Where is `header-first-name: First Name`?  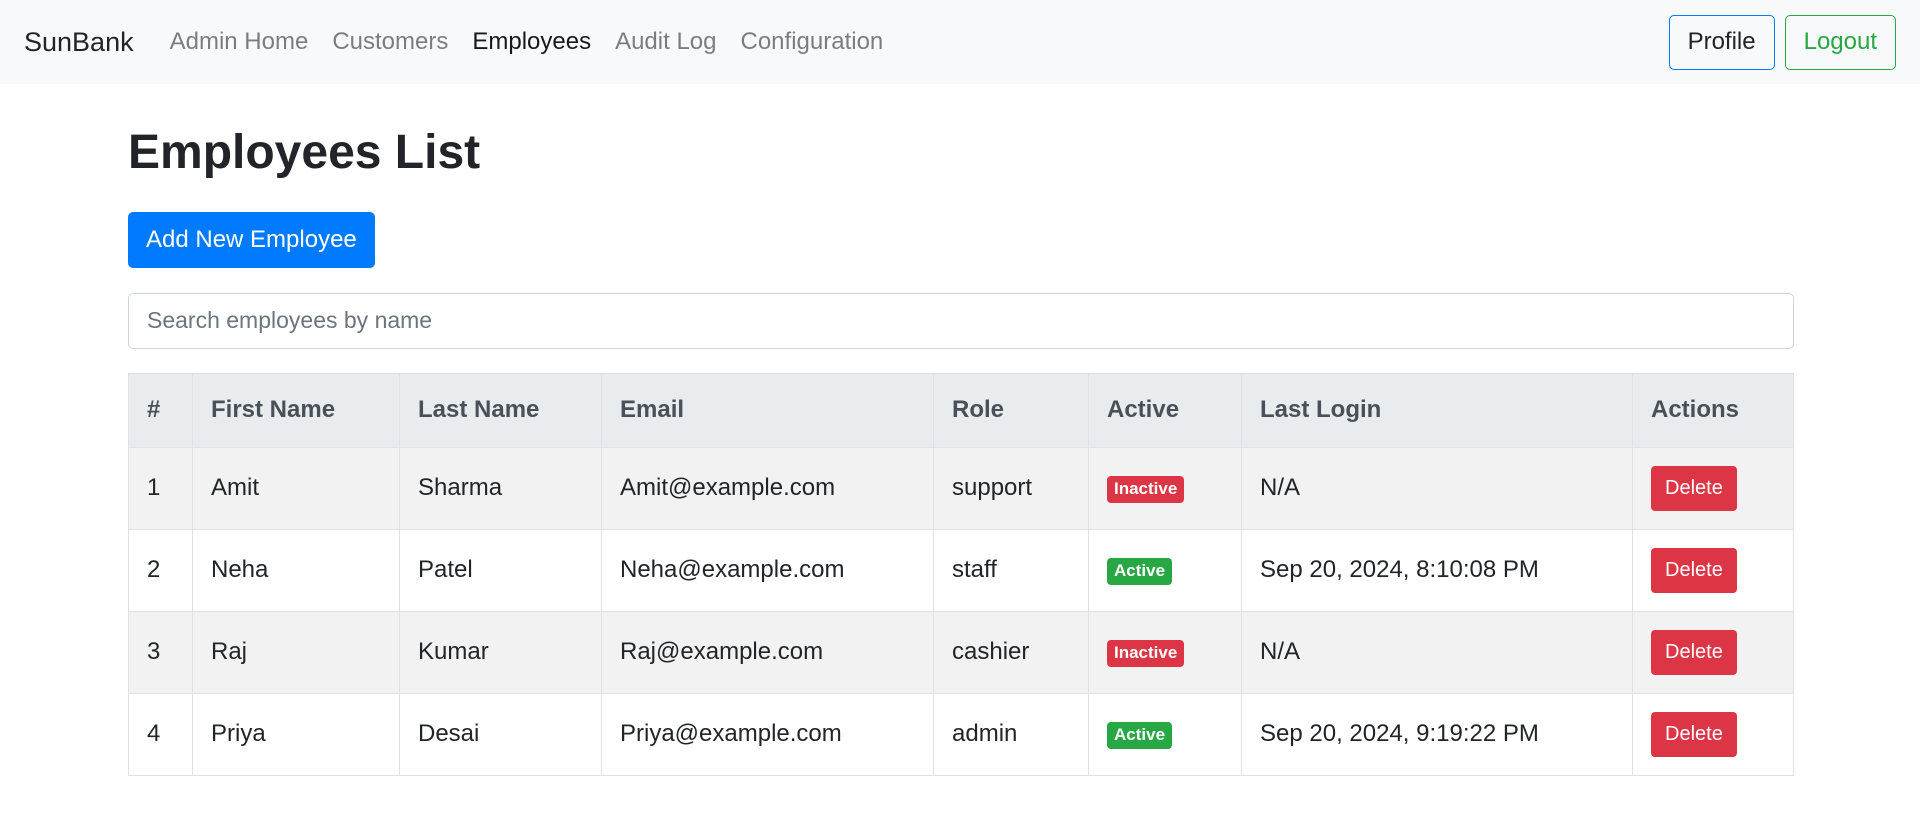
header-first-name: First Name is located at coordinates (296, 410).